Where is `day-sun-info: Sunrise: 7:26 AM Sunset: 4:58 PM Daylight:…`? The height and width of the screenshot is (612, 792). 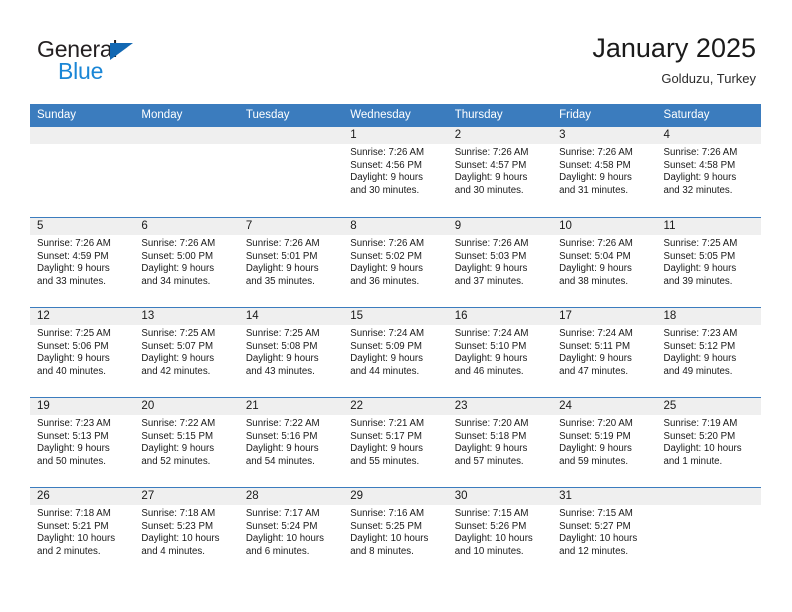 day-sun-info: Sunrise: 7:26 AM Sunset: 4:58 PM Daylight:… is located at coordinates (709, 170).